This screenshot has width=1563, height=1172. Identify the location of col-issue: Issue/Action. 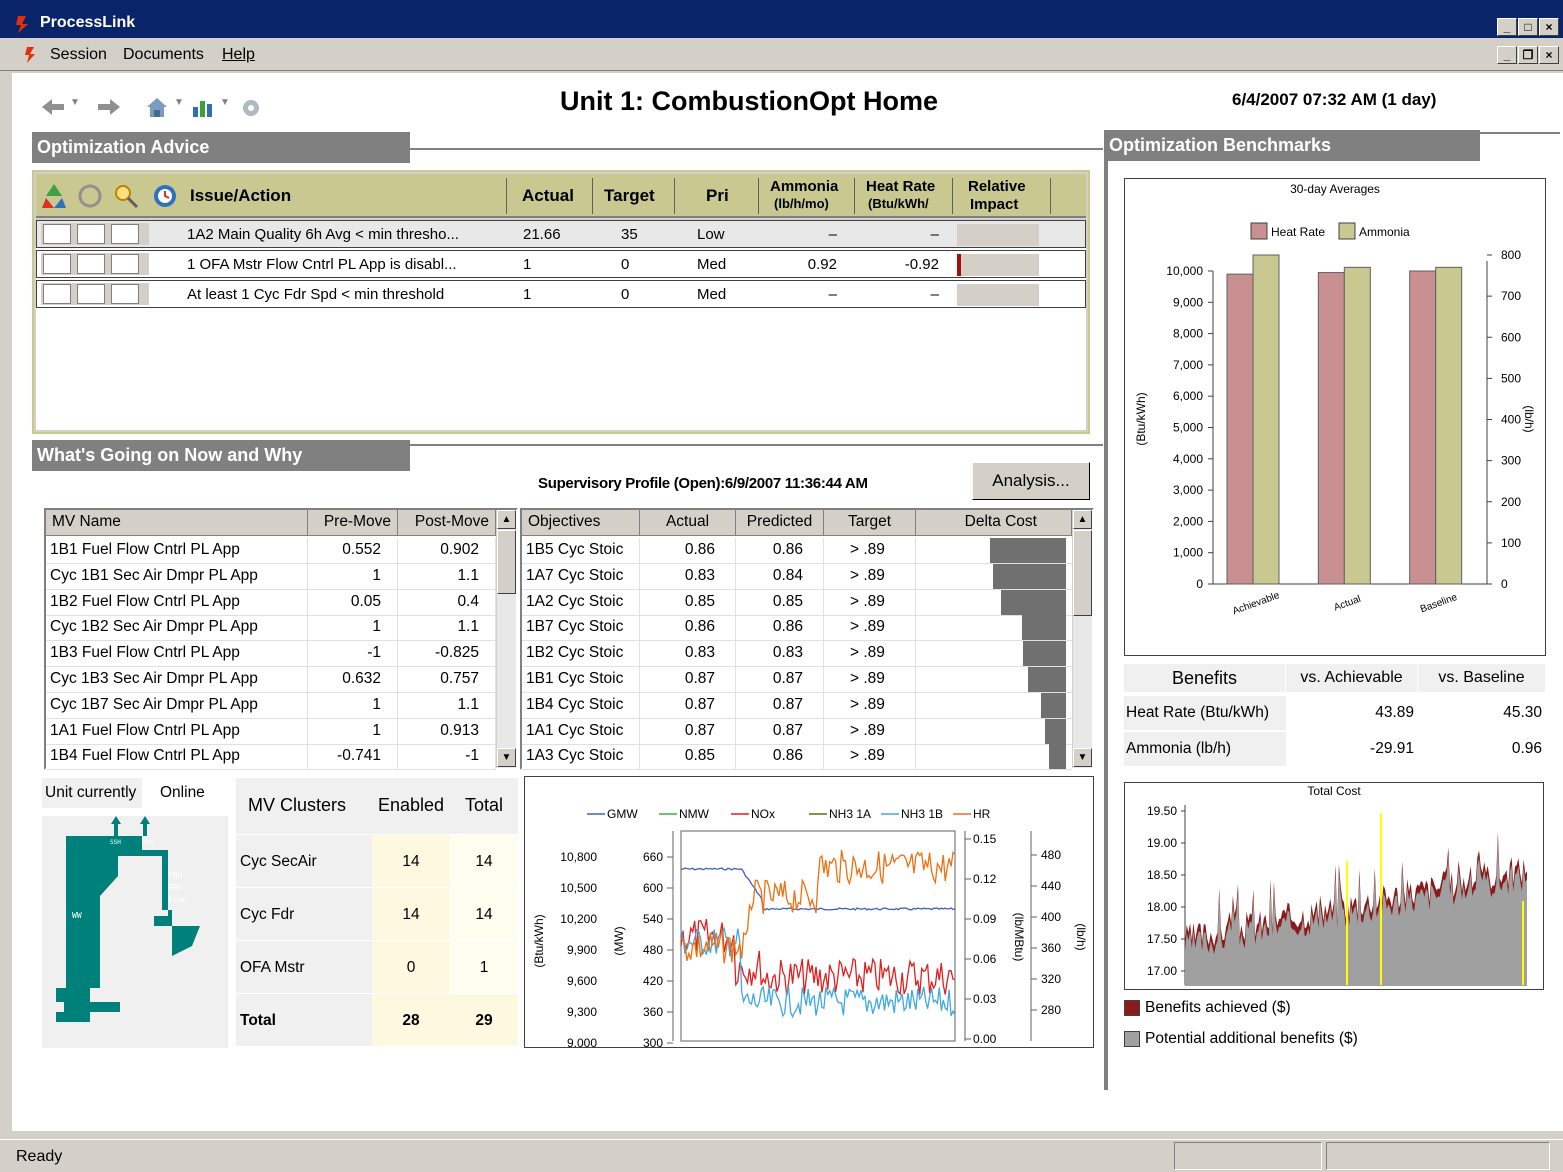
(240, 196).